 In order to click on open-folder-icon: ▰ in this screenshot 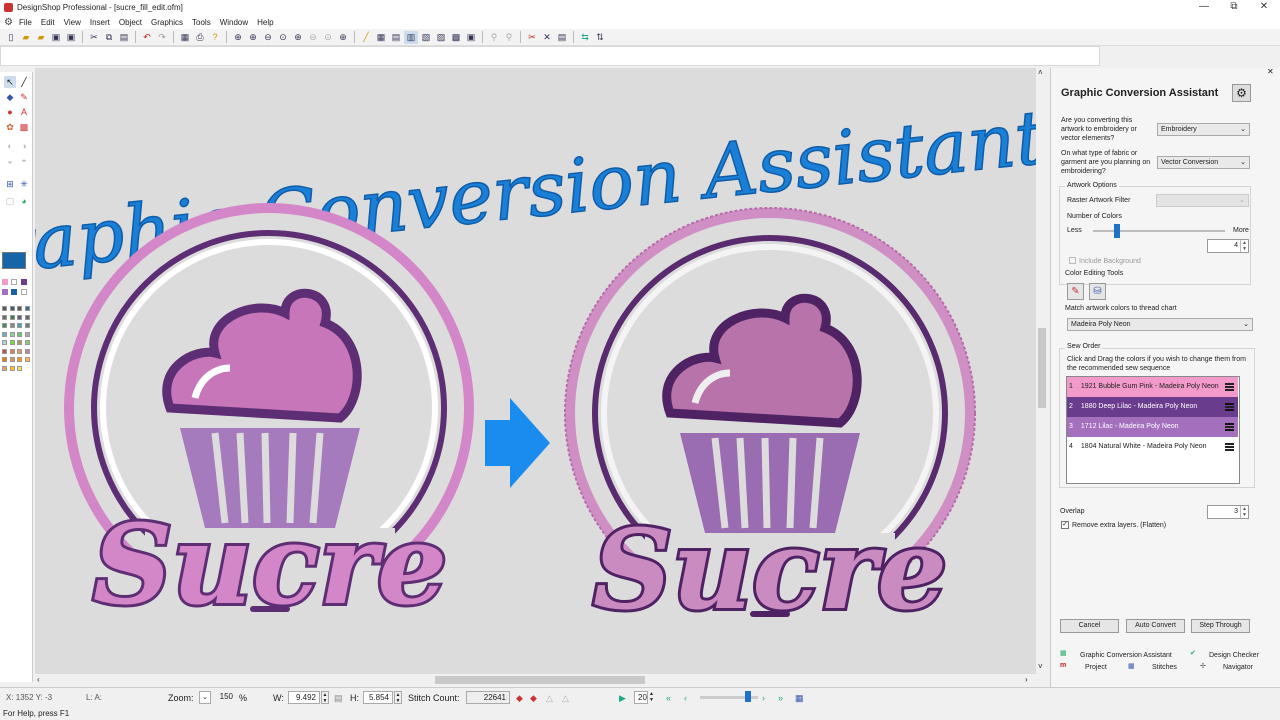, I will do `click(41, 37)`.